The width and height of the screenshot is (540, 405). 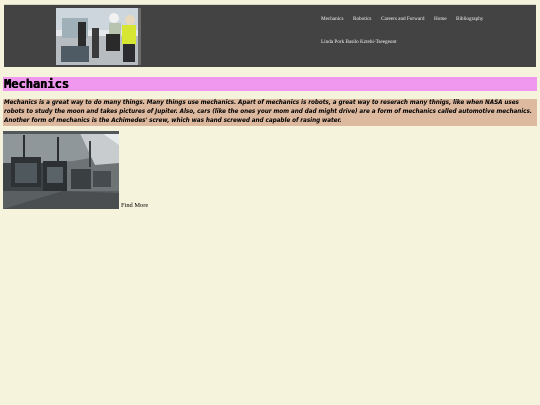 I want to click on nav-link-home: Home, so click(x=440, y=19).